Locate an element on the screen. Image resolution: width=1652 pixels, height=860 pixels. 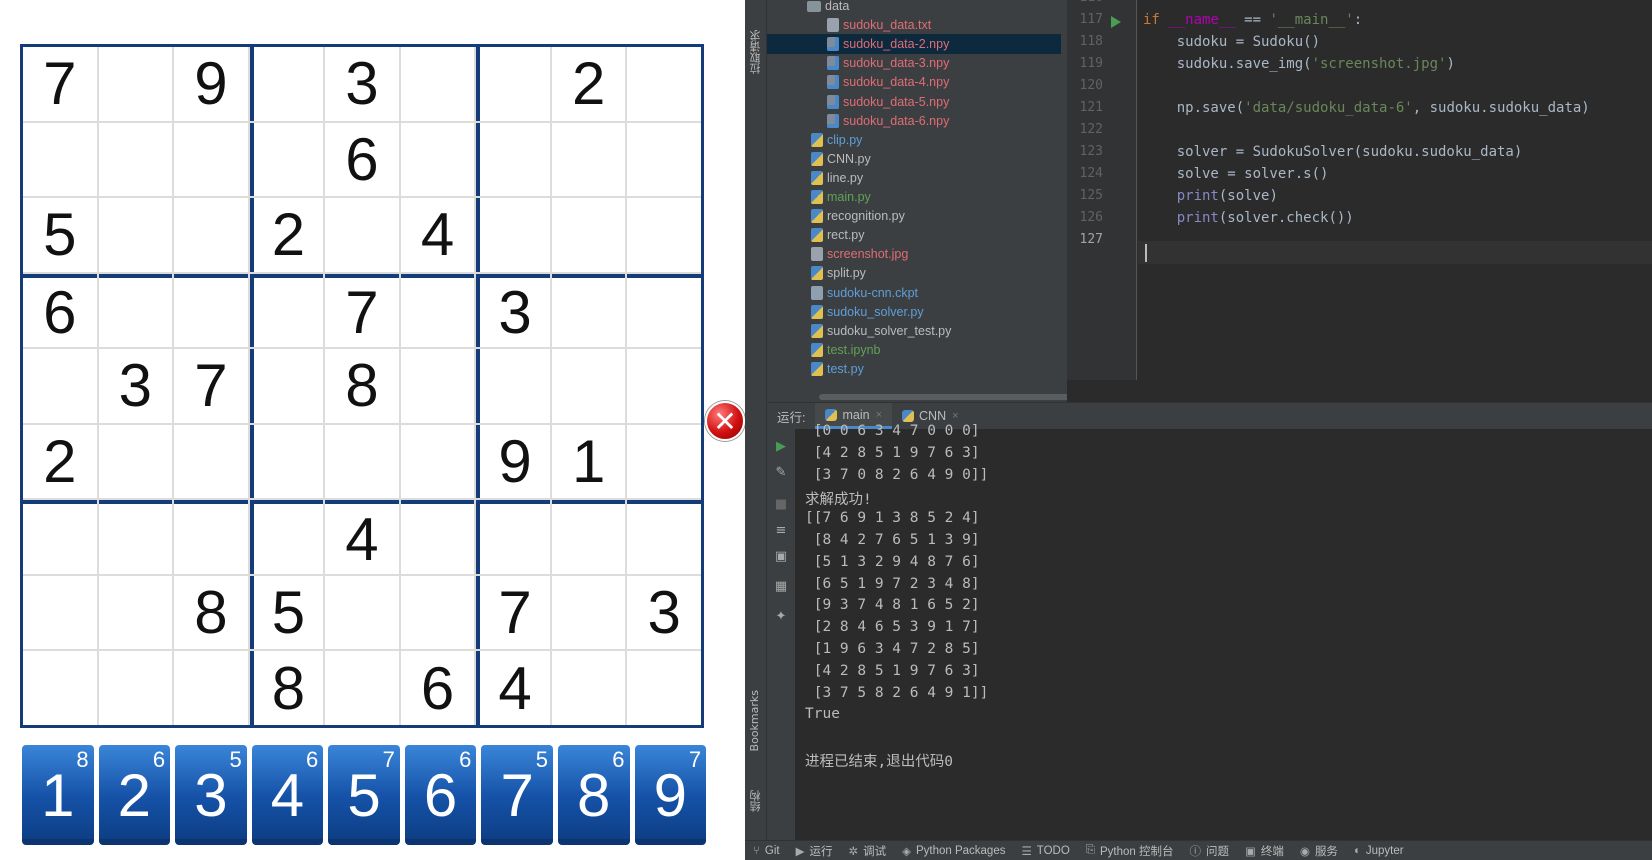
sudoku-cell: 3 is located at coordinates (664, 612).